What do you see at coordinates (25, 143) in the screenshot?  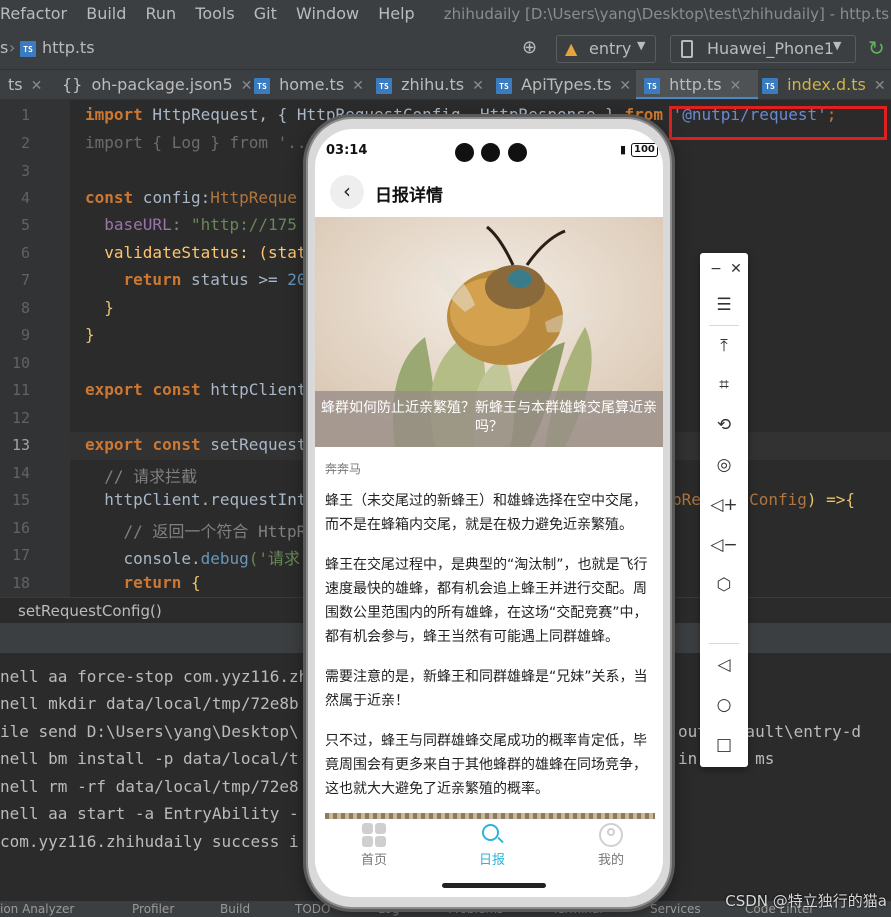 I see `line-number: 2` at bounding box center [25, 143].